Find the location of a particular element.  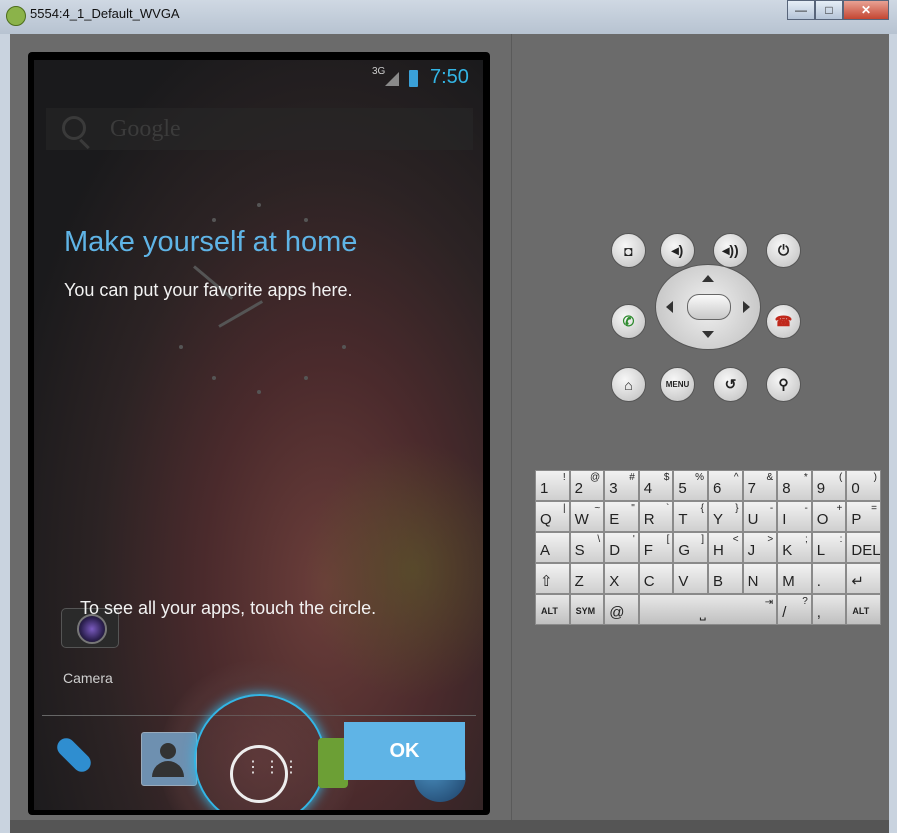

dpad-down-icon is located at coordinates (708, 334).